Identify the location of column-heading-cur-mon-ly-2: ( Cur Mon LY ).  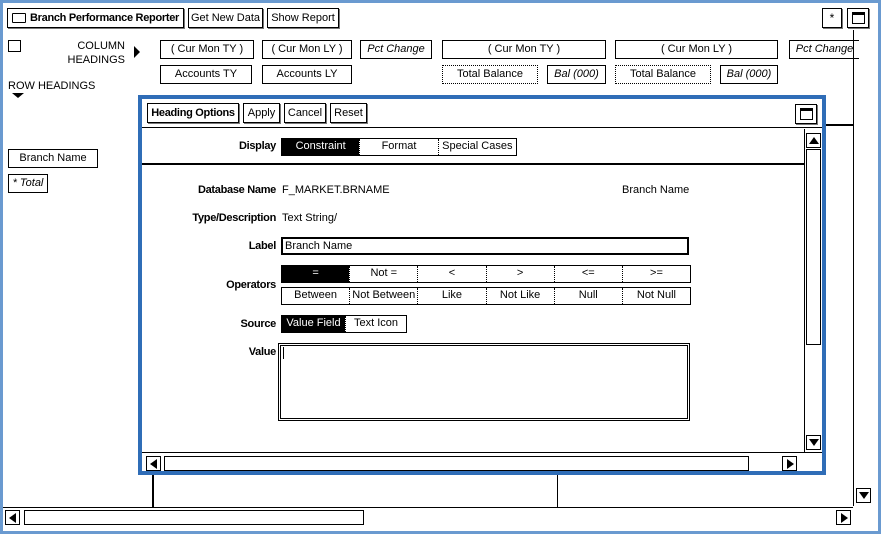
(696, 49).